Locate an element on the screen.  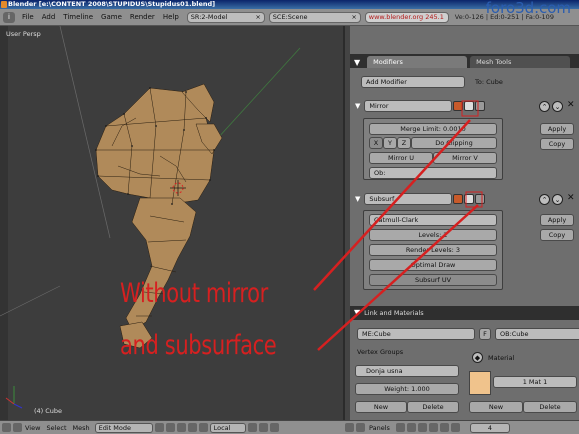
optimal-draw-toggle: Optimal Draw is located at coordinates (433, 265).